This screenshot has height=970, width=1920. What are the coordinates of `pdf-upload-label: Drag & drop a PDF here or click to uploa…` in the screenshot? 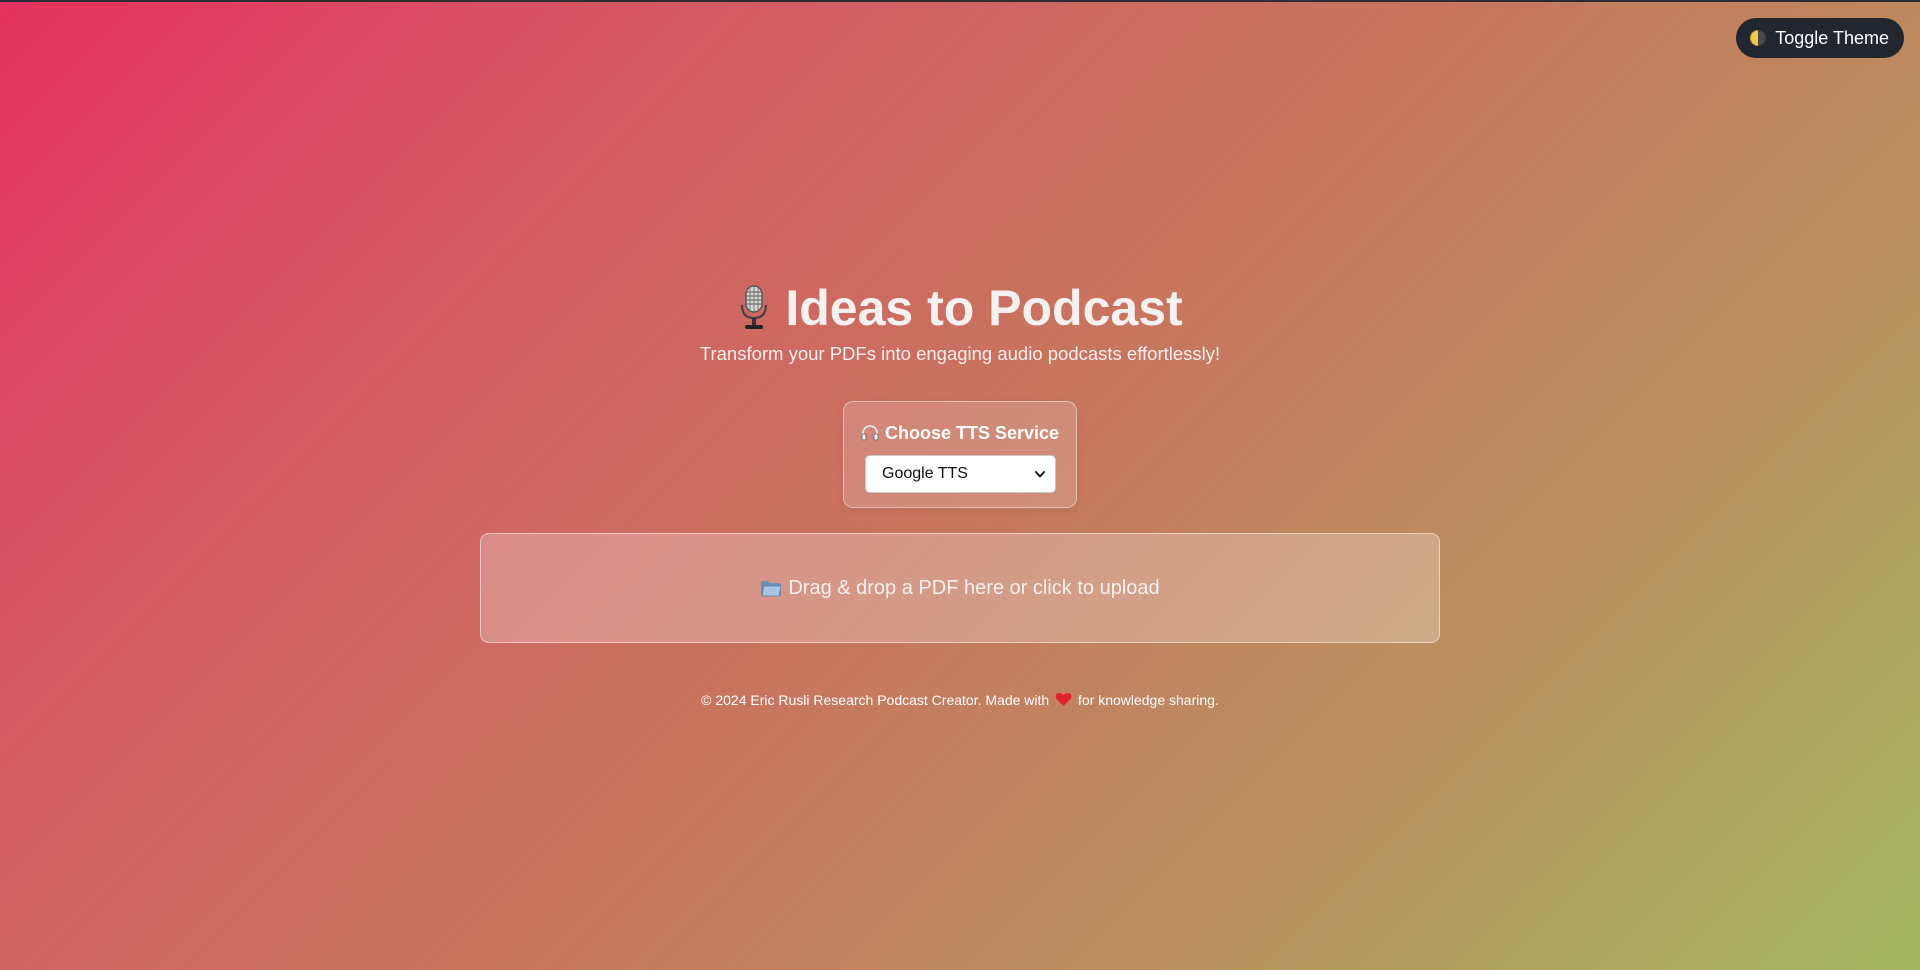 It's located at (974, 587).